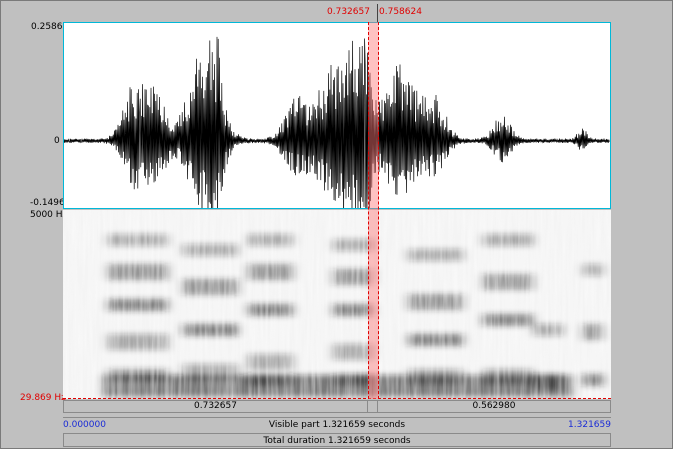  What do you see at coordinates (373, 406) in the screenshot?
I see `segment-selected` at bounding box center [373, 406].